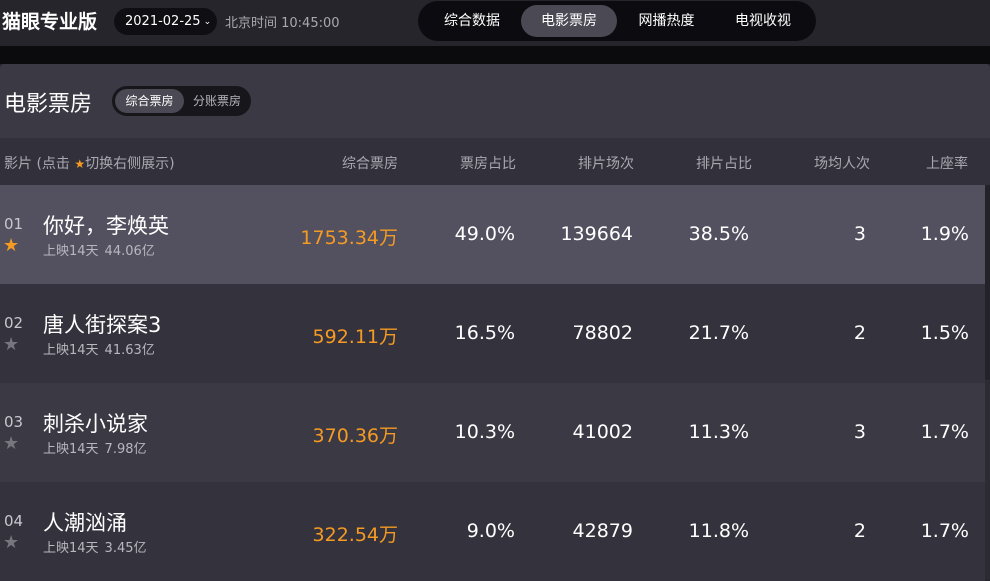  Describe the element at coordinates (207, 22) in the screenshot. I see `chevron-down-icon: ⌄` at that location.